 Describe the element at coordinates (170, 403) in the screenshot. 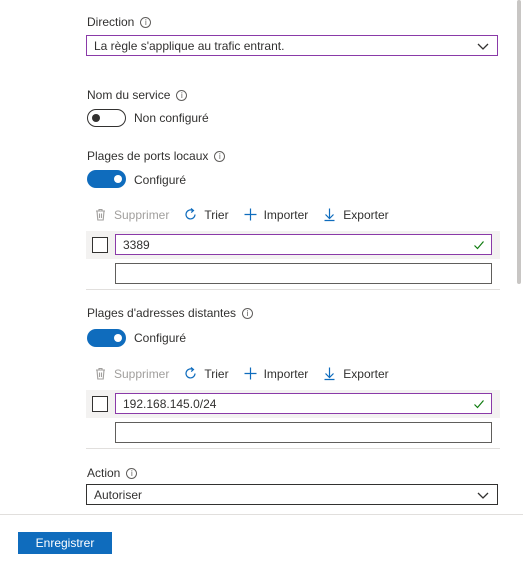

I see `remote-address-value: 192.168.145.0/24` at that location.